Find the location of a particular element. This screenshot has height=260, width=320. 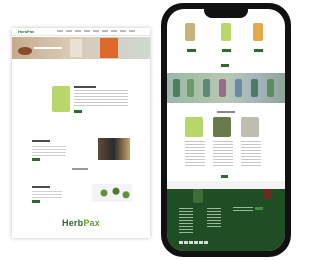

footer-logo-main-text: Herb is located at coordinates (73, 223).